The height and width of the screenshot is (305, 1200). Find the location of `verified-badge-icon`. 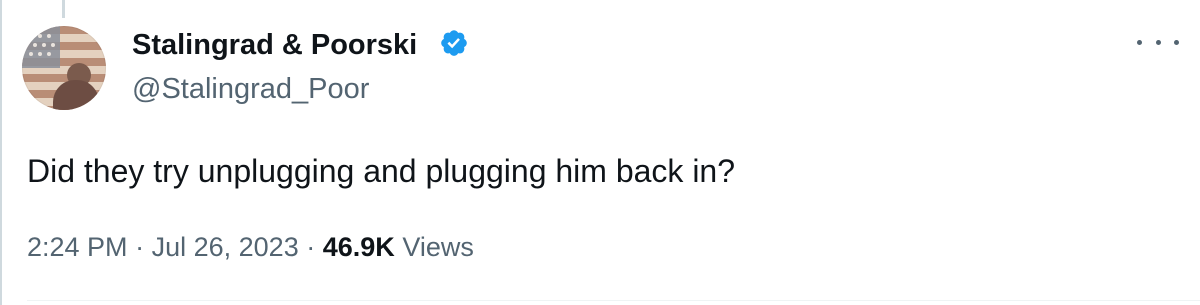

verified-badge-icon is located at coordinates (454, 43).